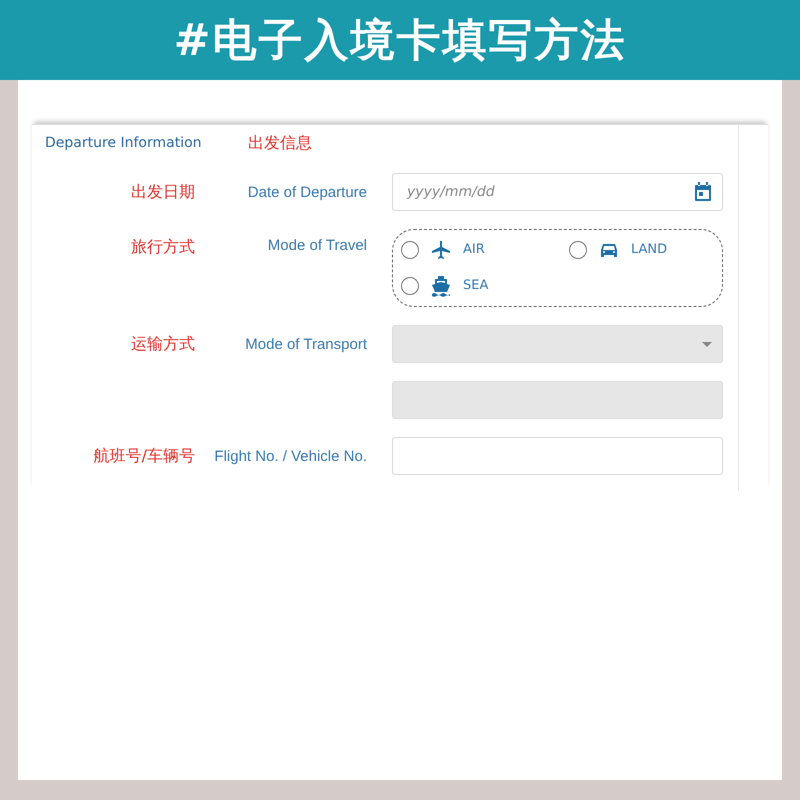 Image resolution: width=800 pixels, height=800 pixels. What do you see at coordinates (557, 192) in the screenshot?
I see `date-field: yyyy/mm/dd` at bounding box center [557, 192].